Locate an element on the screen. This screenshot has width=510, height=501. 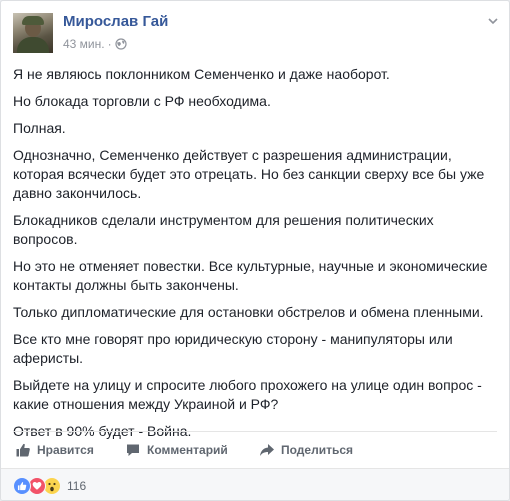
post-timestamp: 43 мин. is located at coordinates (84, 44).